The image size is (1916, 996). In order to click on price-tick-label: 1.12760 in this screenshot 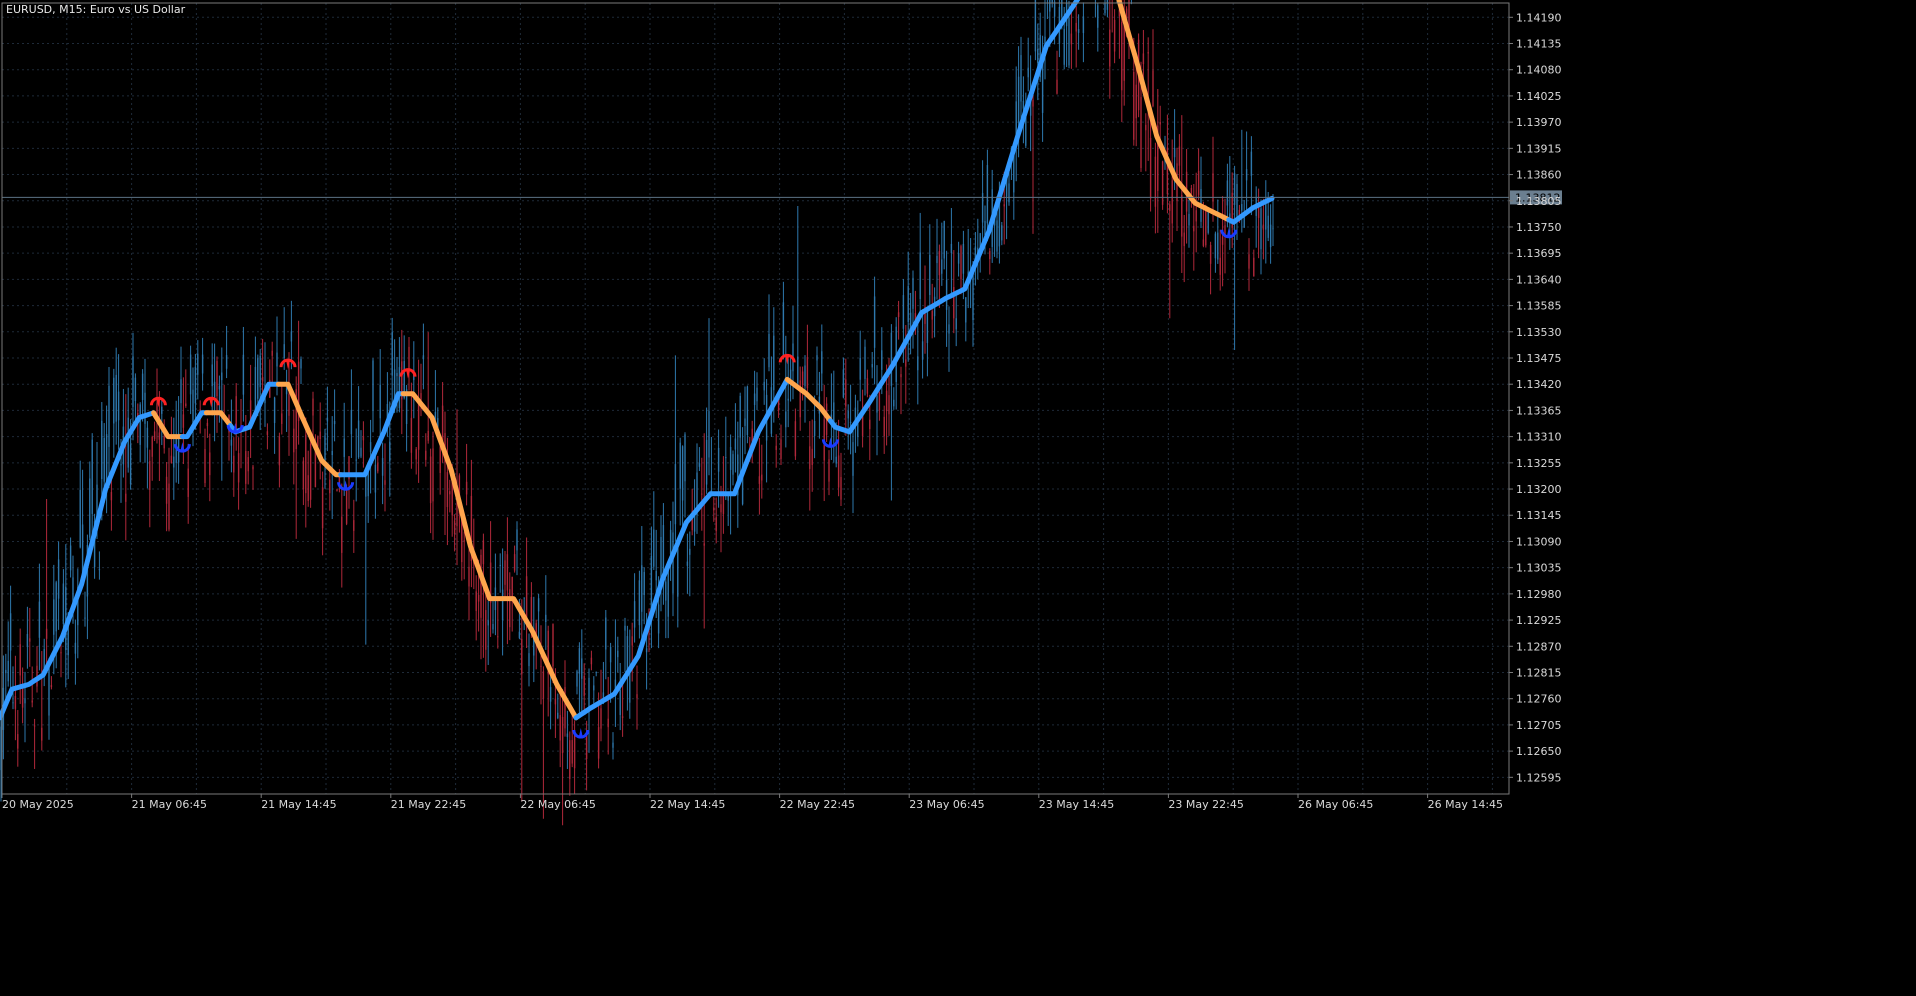, I will do `click(1539, 699)`.